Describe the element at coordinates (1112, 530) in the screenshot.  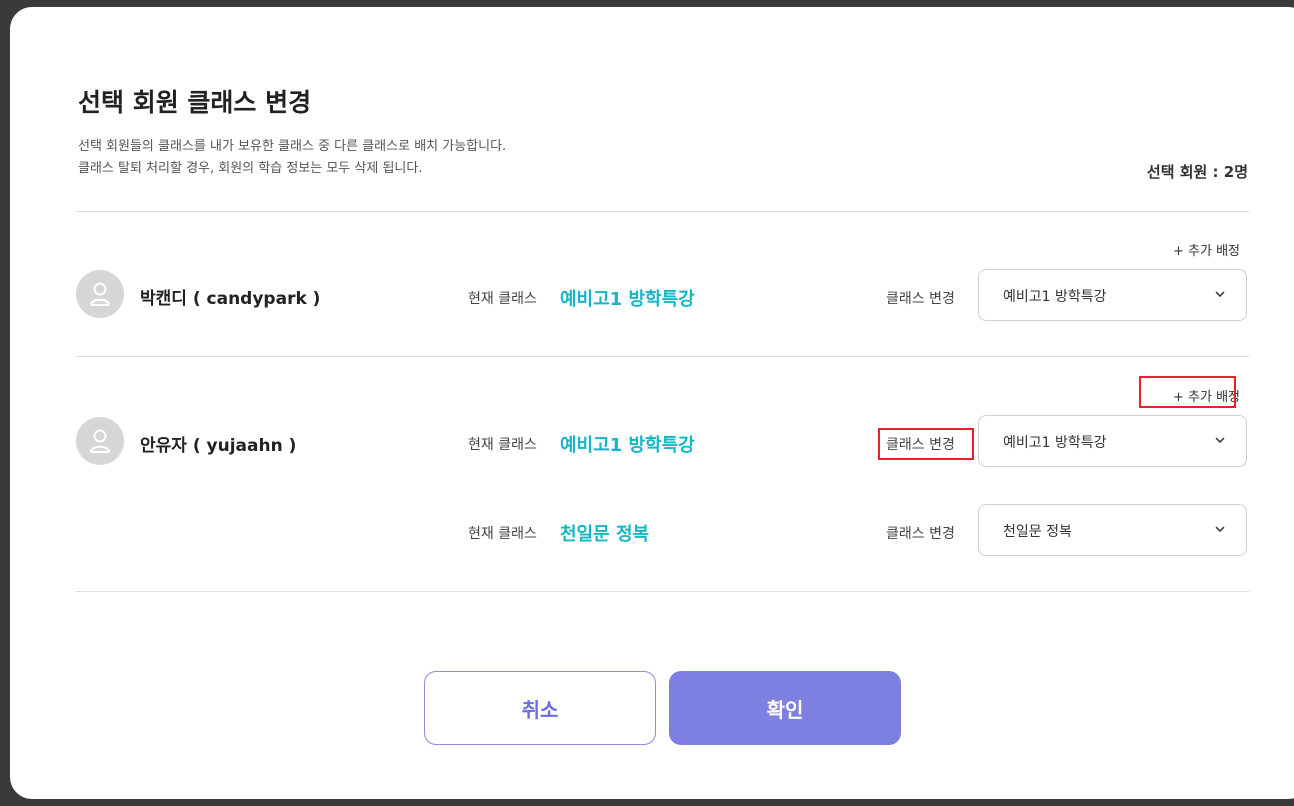
I see `class-select-dropdown: 천일문 정복` at that location.